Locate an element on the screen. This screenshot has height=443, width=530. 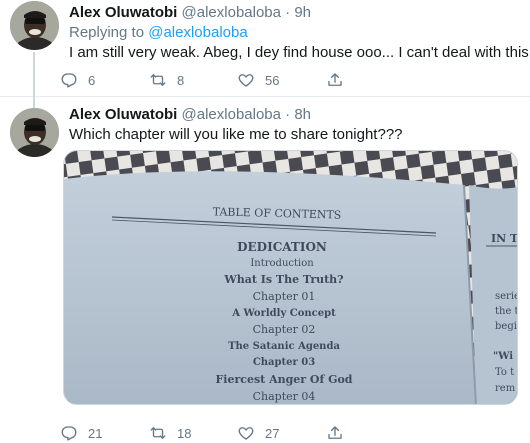
retweet-count: 8 is located at coordinates (181, 80).